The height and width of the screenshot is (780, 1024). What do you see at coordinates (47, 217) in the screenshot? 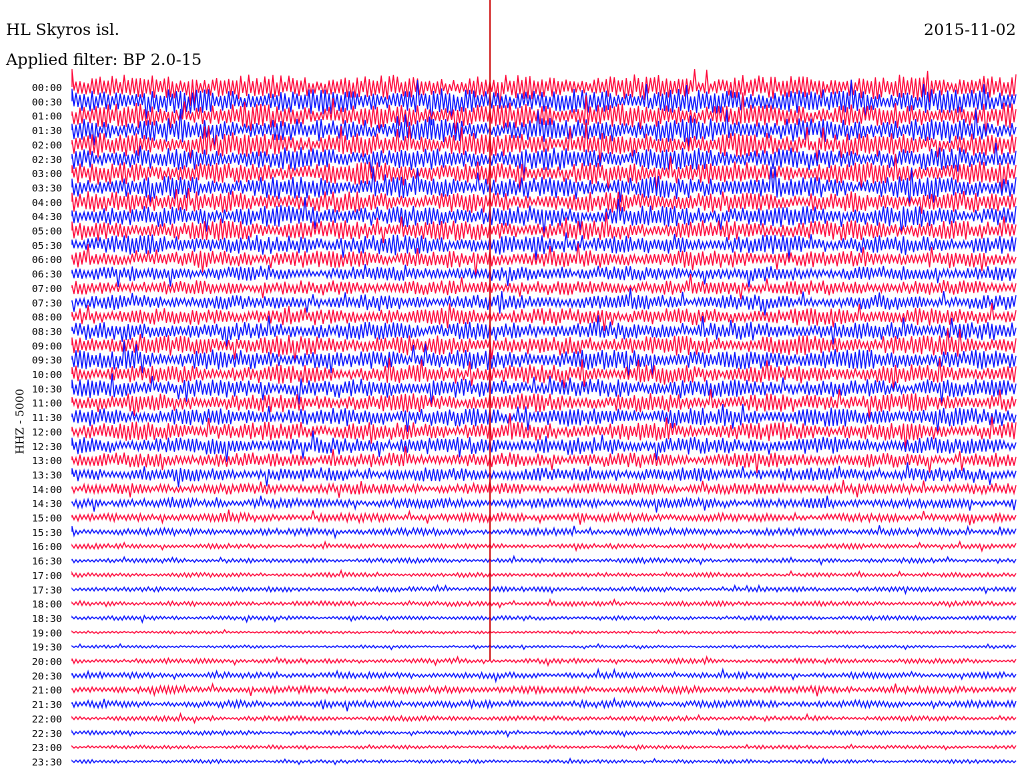
I see `time-label: 04:30` at bounding box center [47, 217].